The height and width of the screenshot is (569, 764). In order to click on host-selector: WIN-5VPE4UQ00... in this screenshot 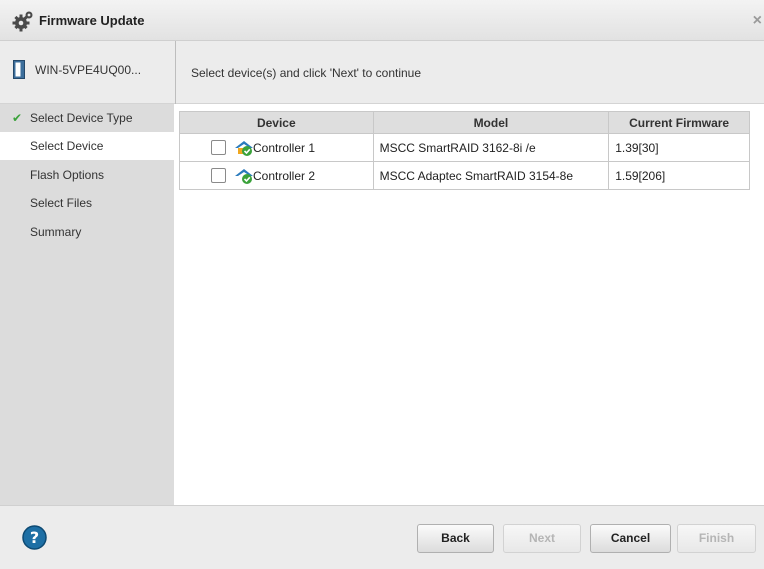, I will do `click(88, 72)`.